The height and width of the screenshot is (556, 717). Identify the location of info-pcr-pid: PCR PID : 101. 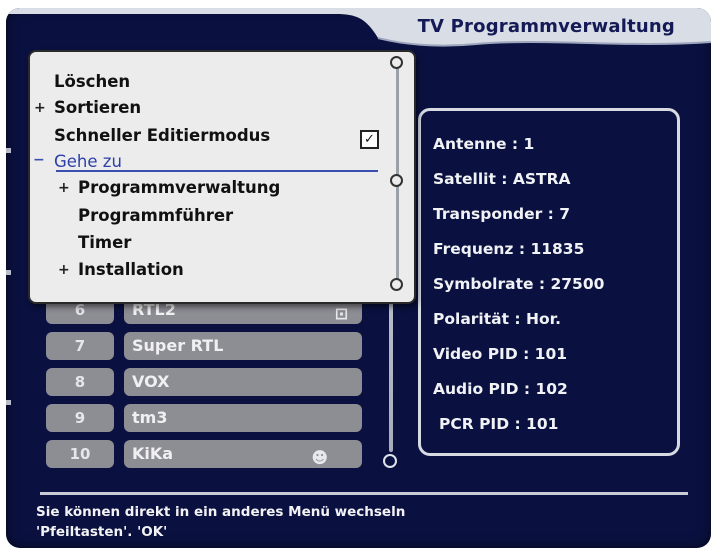
(499, 424).